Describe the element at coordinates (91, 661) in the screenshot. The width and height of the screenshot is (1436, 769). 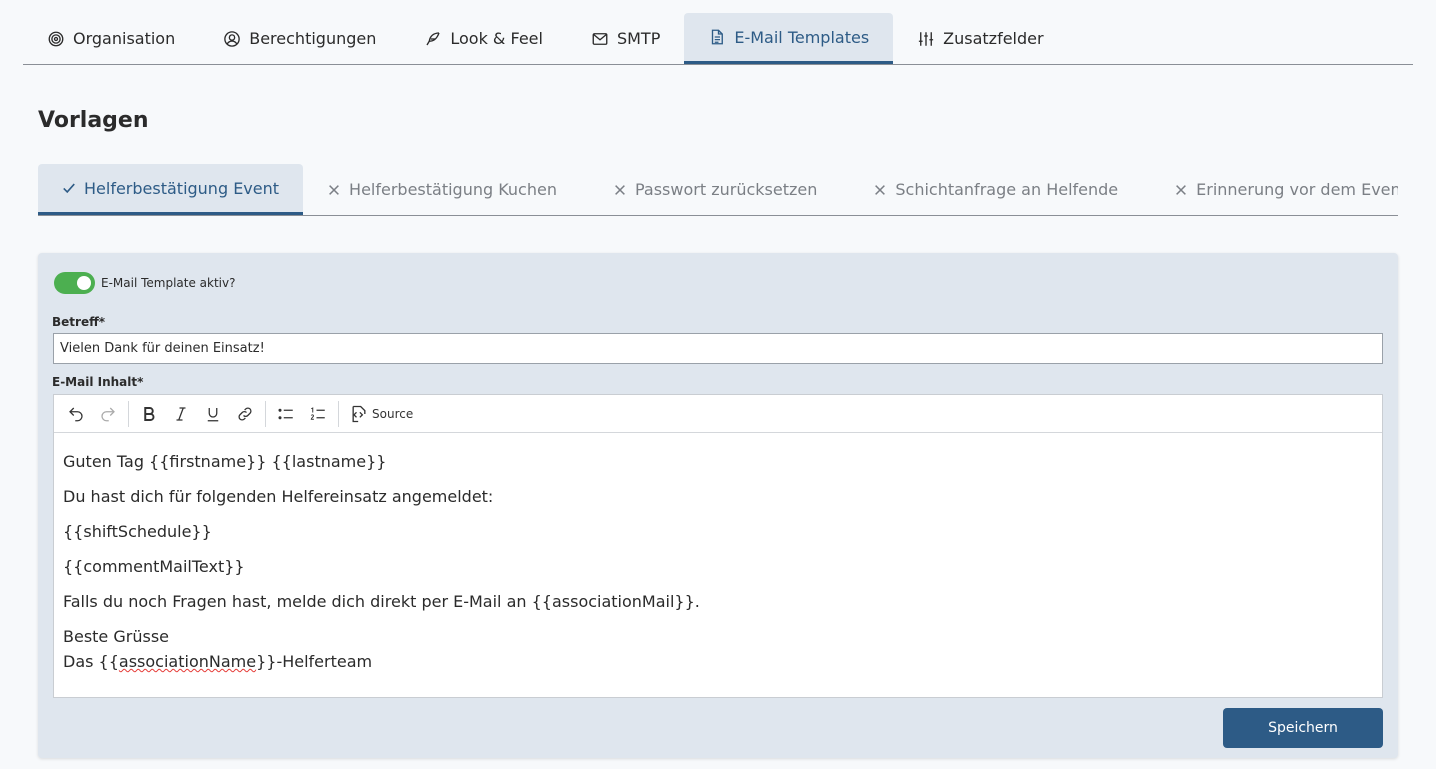
I see `signature-prefix: Das {{` at that location.